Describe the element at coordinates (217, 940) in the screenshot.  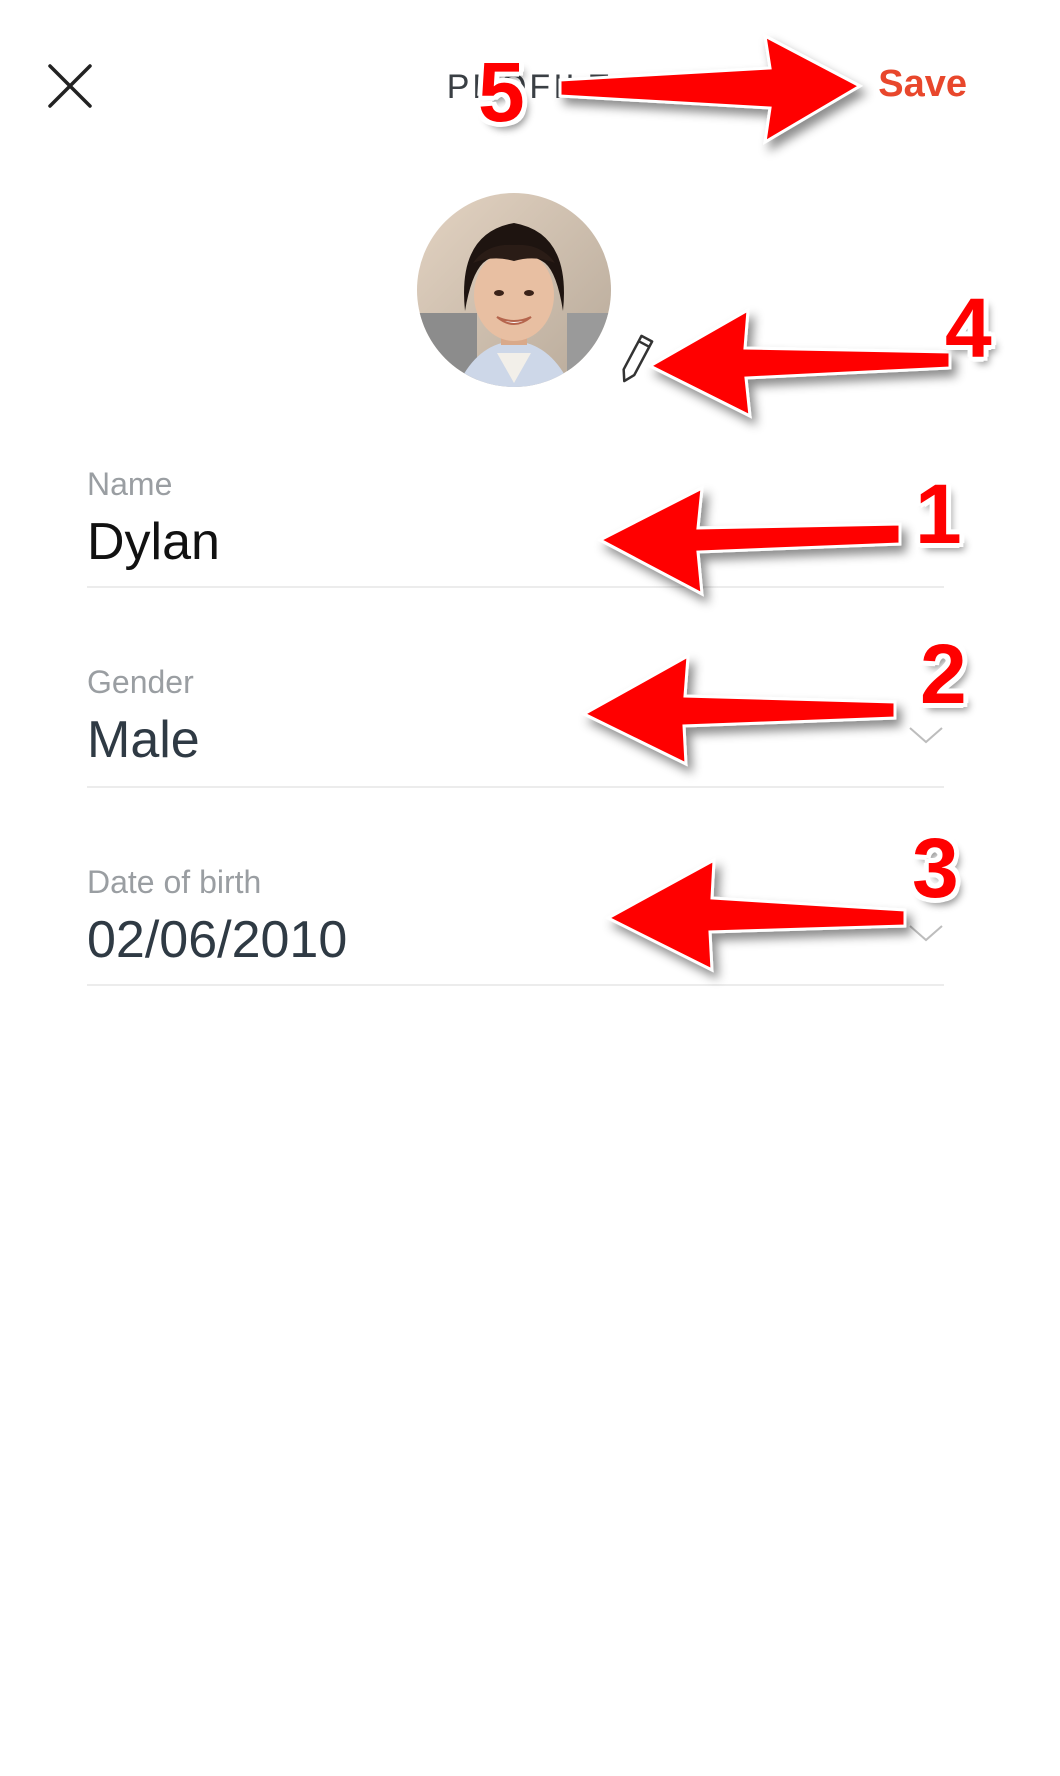
I see `dob-value: 02/06/2010` at that location.